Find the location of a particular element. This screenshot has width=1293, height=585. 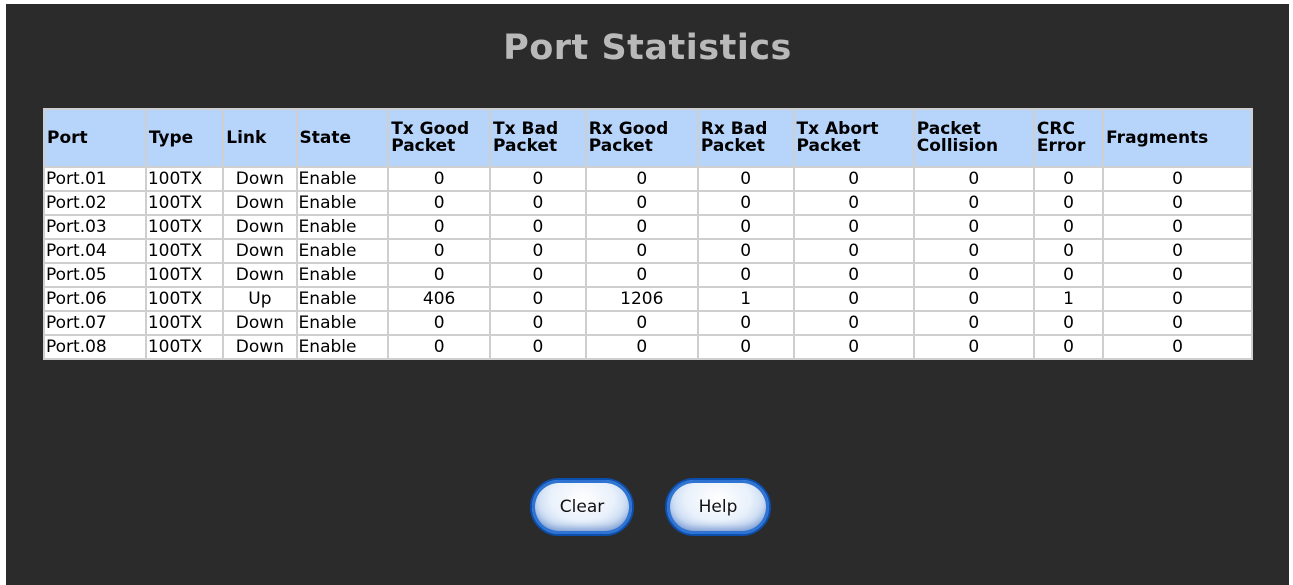

cell-port: Port.04 is located at coordinates (95, 251).